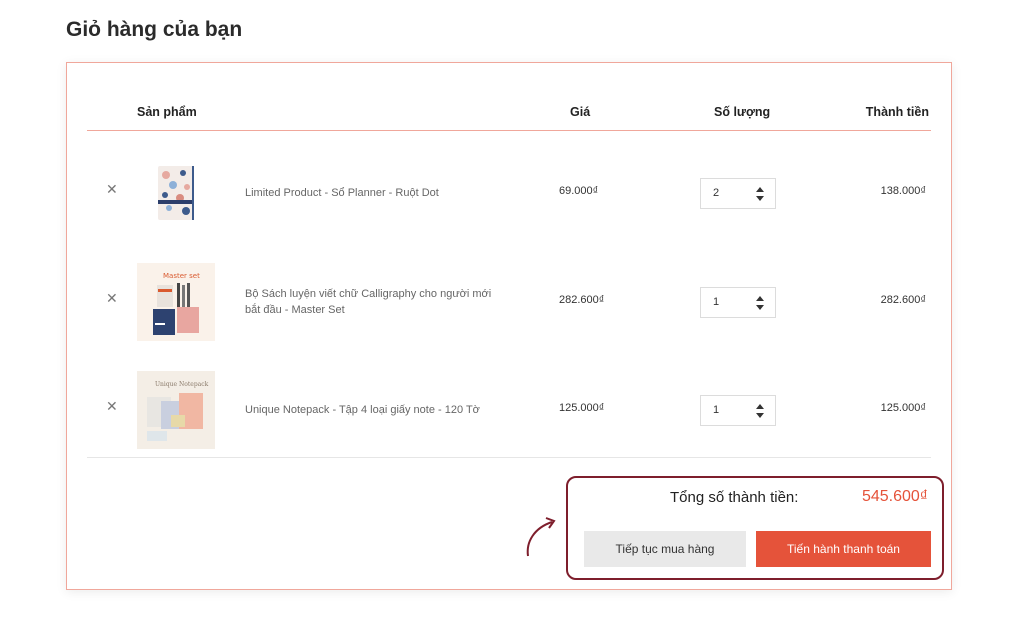 The image size is (1024, 619). What do you see at coordinates (182, 384) in the screenshot?
I see `svg-text: Unique Notepack` at bounding box center [182, 384].